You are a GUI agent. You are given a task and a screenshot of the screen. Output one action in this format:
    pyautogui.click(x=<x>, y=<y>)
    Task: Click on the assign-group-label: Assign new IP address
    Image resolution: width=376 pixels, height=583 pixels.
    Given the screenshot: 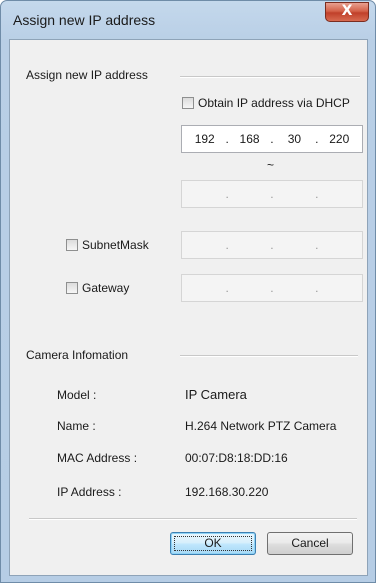 What is the action you would take?
    pyautogui.click(x=87, y=75)
    